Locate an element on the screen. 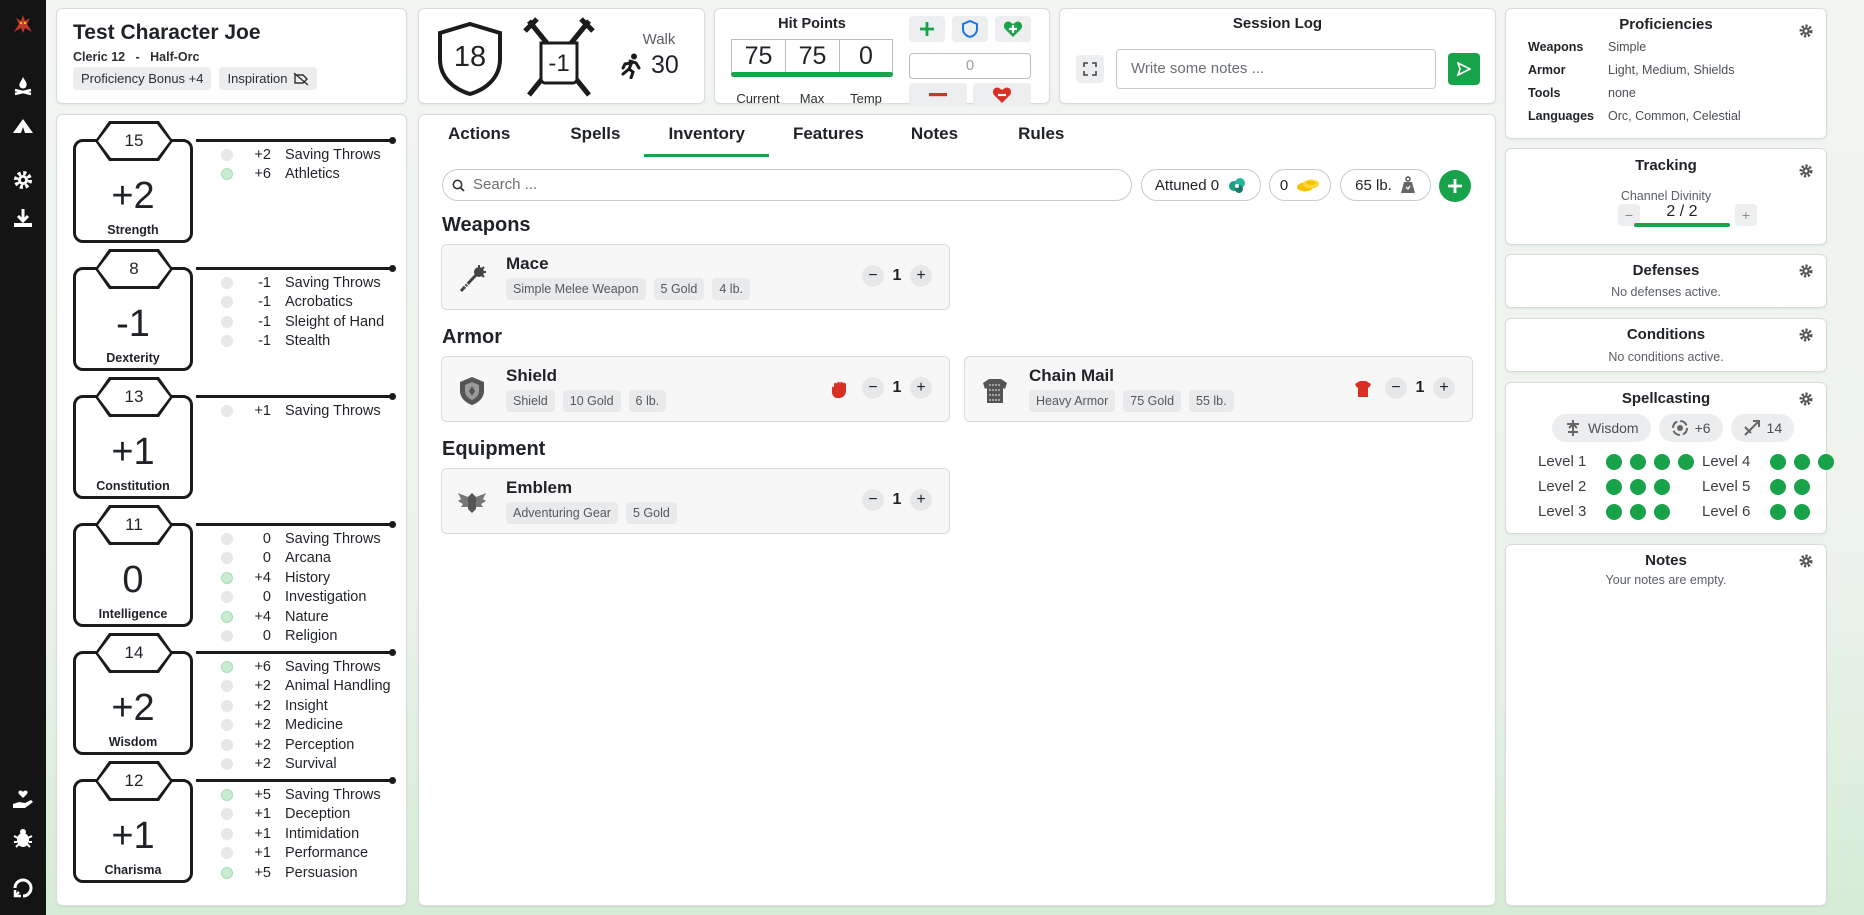  skill-row: +4 Nature is located at coordinates (301, 617).